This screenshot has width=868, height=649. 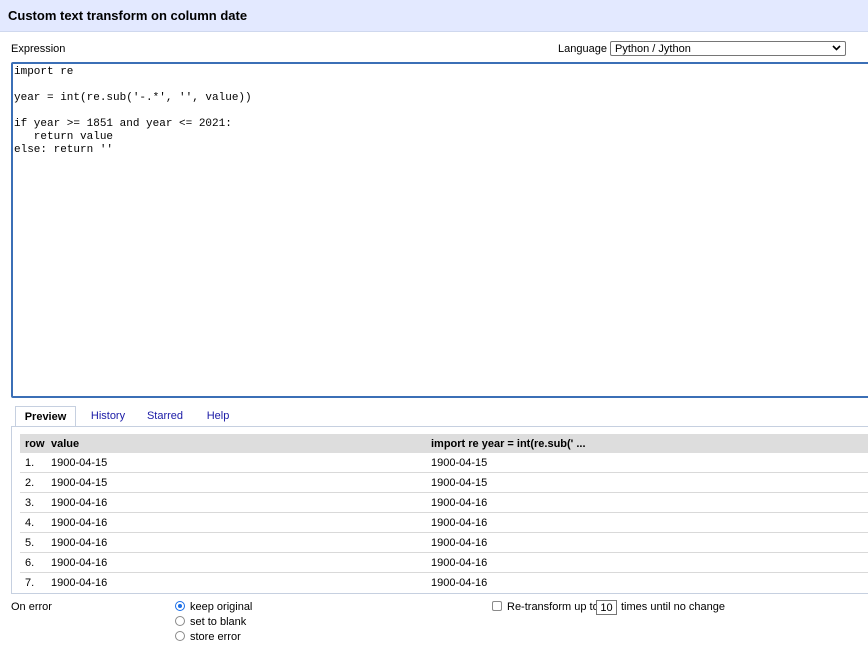 I want to click on table-row: 7. 1900-04-16 1900-04-16, so click(x=444, y=582).